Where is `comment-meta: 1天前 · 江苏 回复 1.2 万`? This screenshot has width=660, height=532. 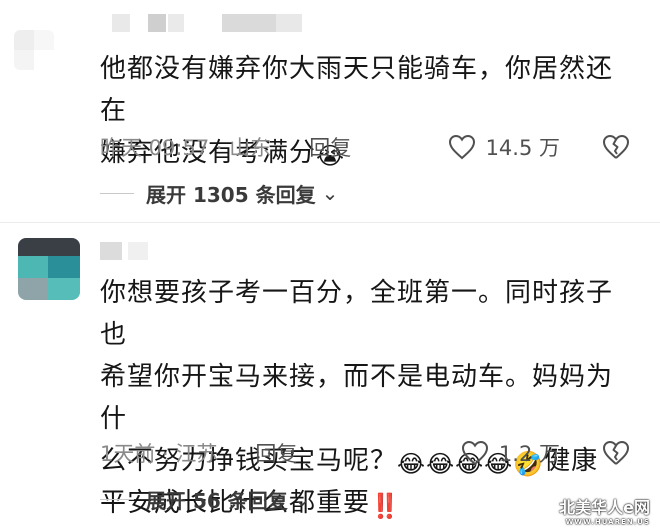
comment-meta: 1天前 · 江苏 回复 1.2 万 is located at coordinates (365, 453).